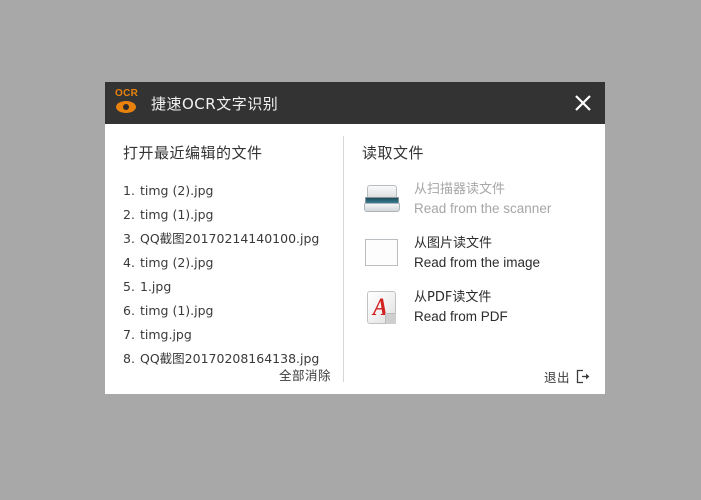  Describe the element at coordinates (129, 214) in the screenshot. I see `recent-file-index: 2.` at that location.